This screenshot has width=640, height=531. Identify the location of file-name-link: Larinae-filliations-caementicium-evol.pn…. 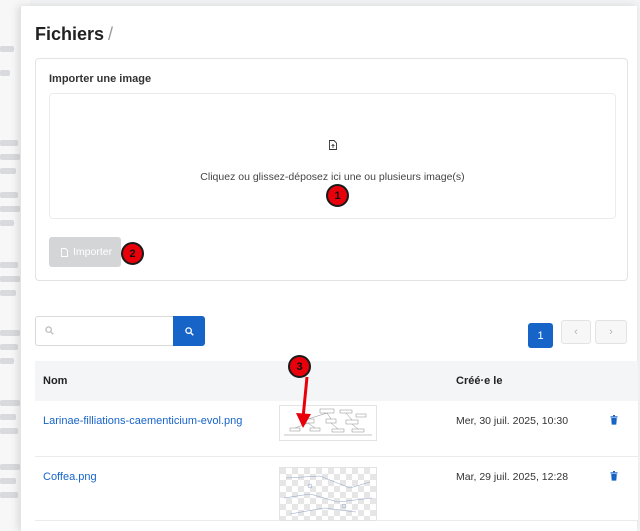
(142, 421).